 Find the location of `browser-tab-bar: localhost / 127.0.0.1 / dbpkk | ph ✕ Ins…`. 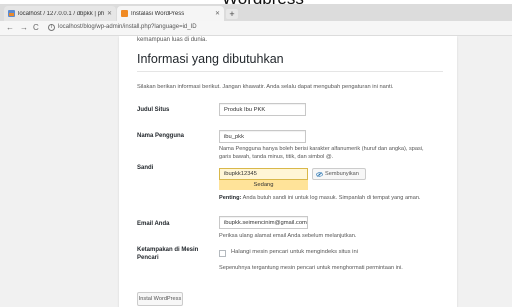

browser-tab-bar: localhost / 127.0.0.1 / dbpkk | ph ✕ Ins… is located at coordinates (256, 12).